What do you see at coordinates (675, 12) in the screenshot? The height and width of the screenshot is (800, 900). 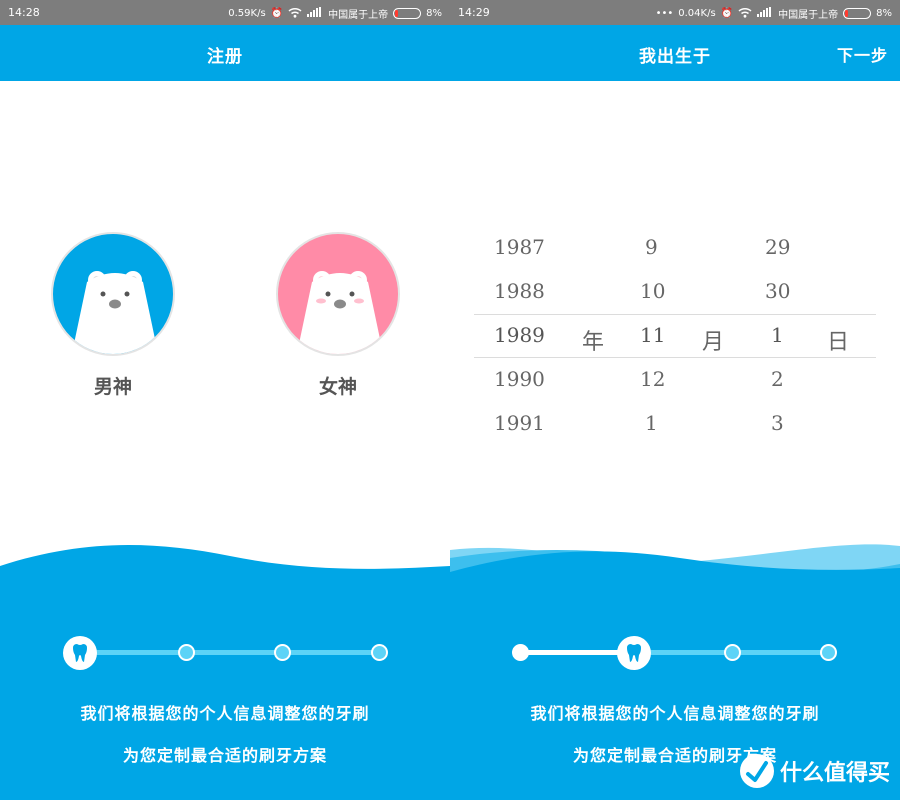 I see `status-bar: 14:29 ••• 0.04K/s ⏰ 中国属于上帝 8%` at bounding box center [675, 12].